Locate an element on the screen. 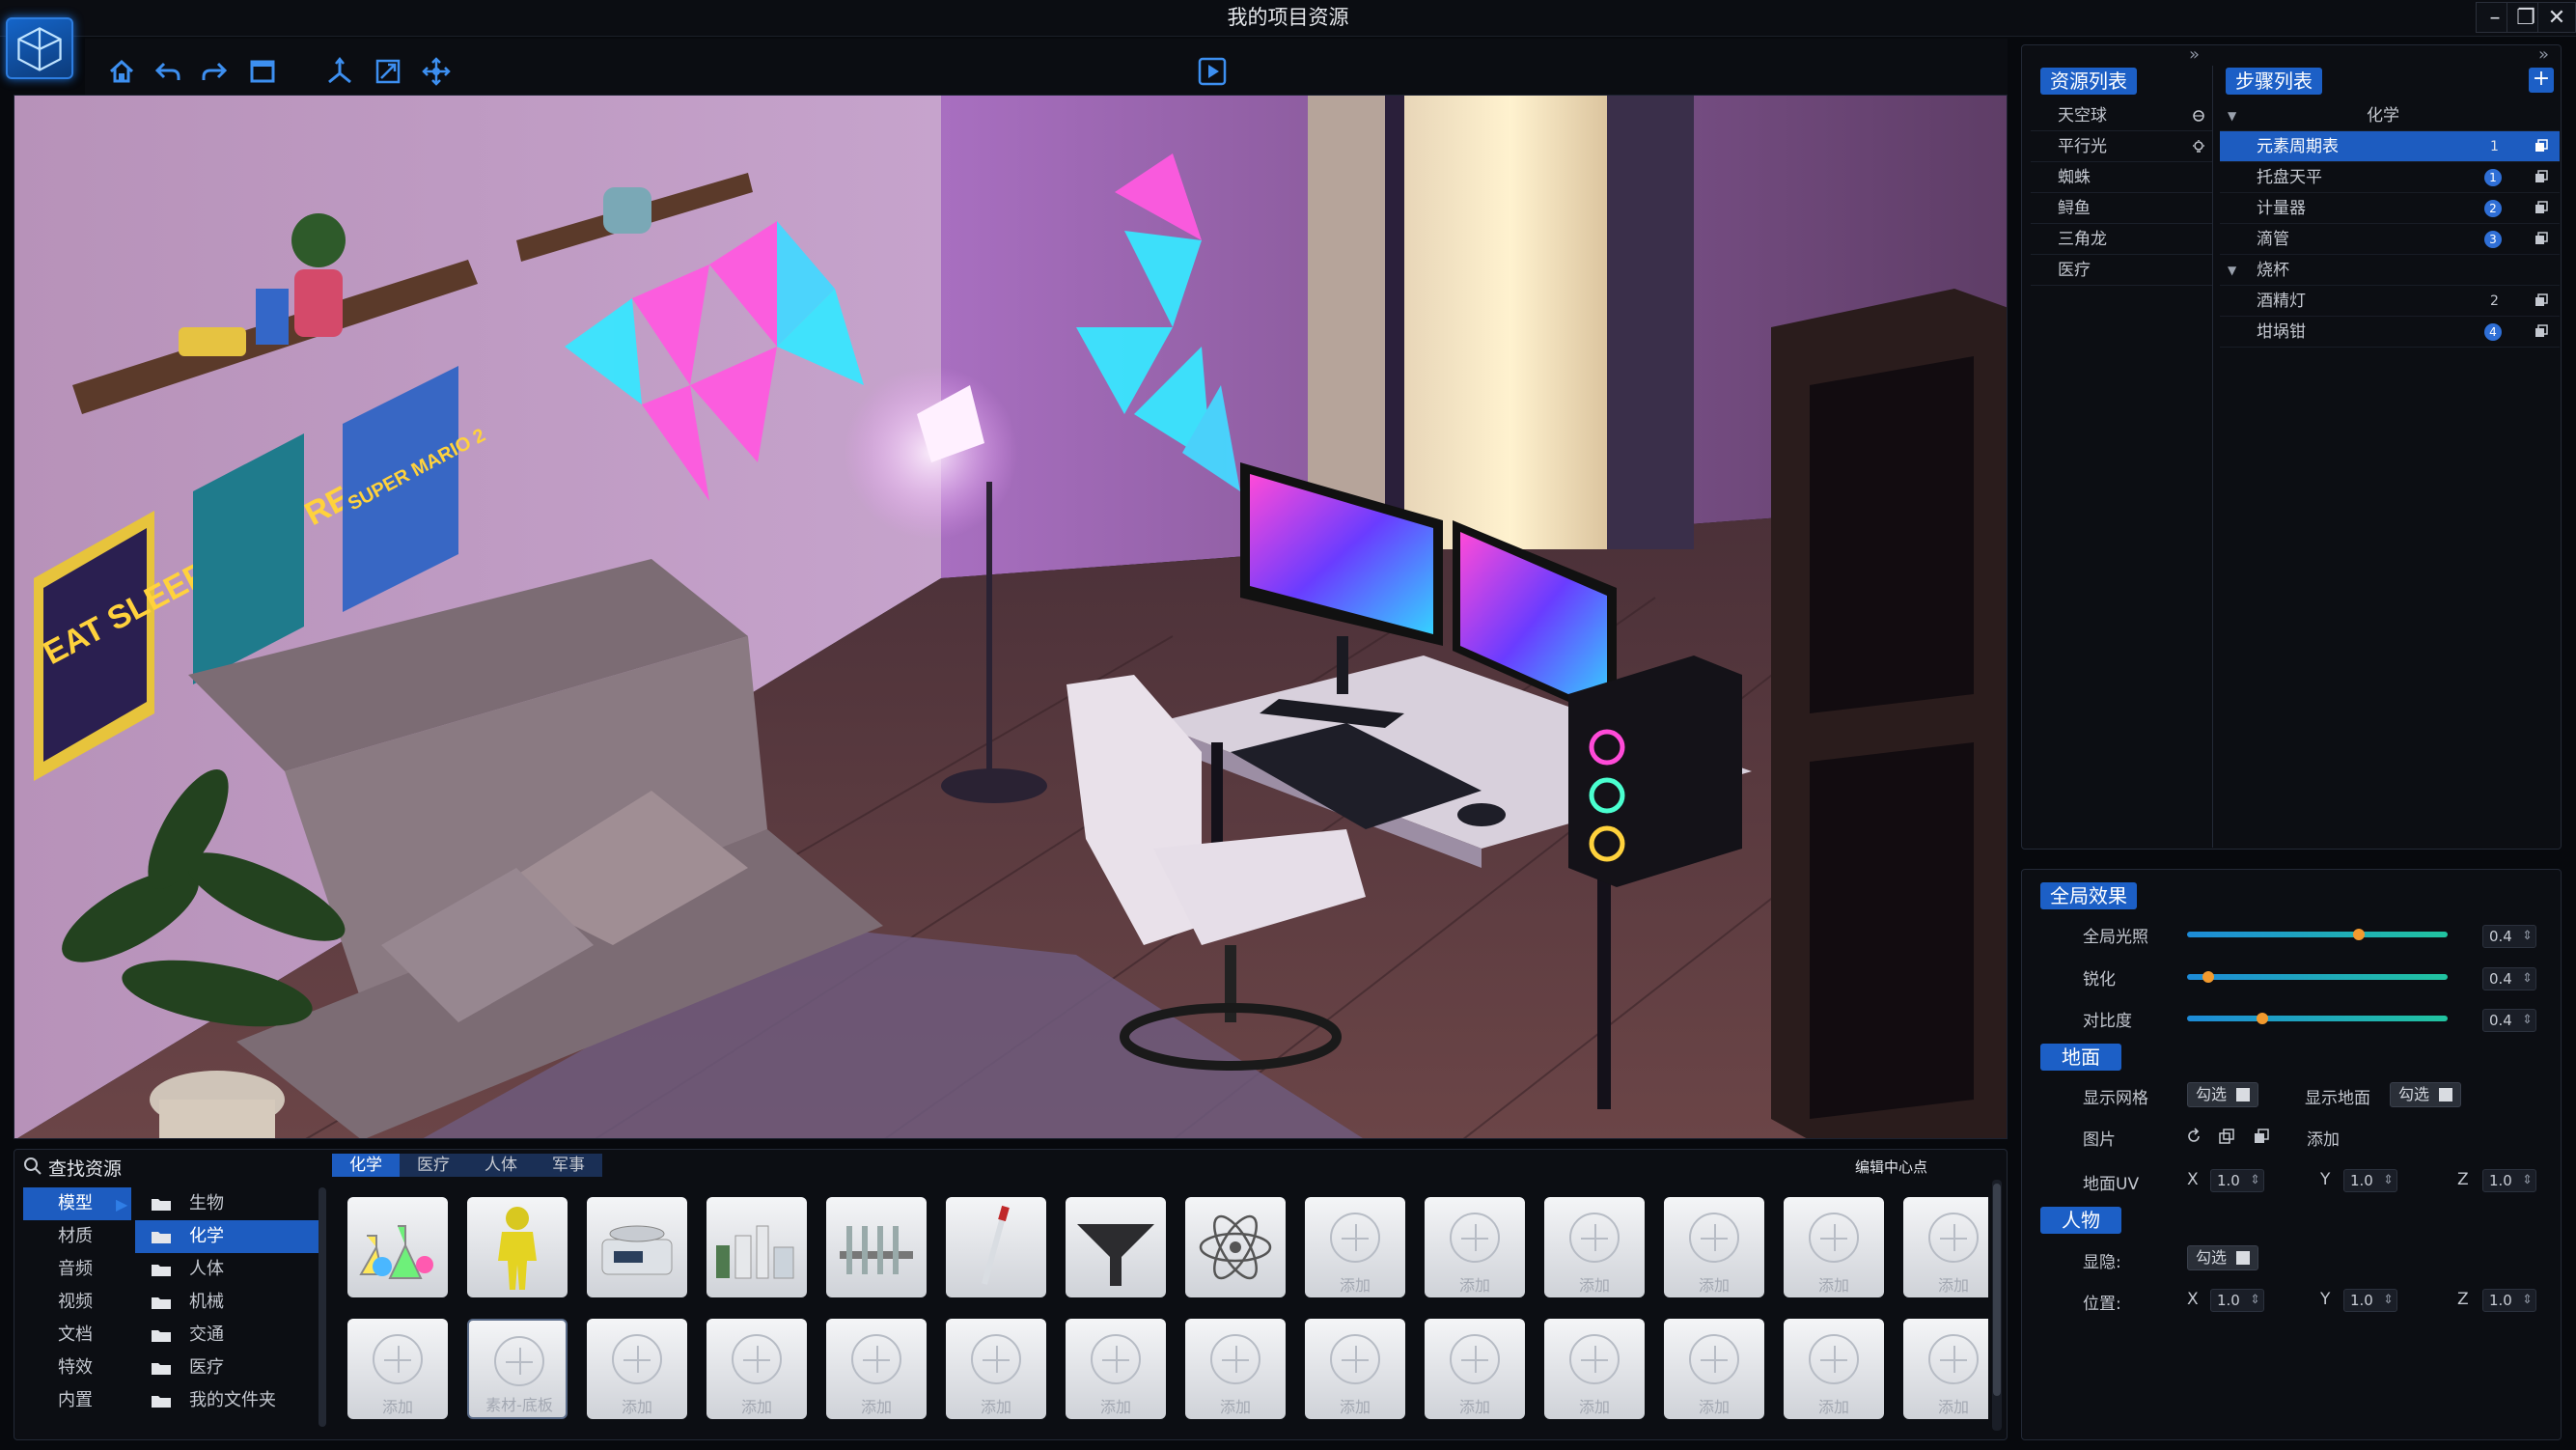  tab-medical: 医疗 is located at coordinates (433, 1165).